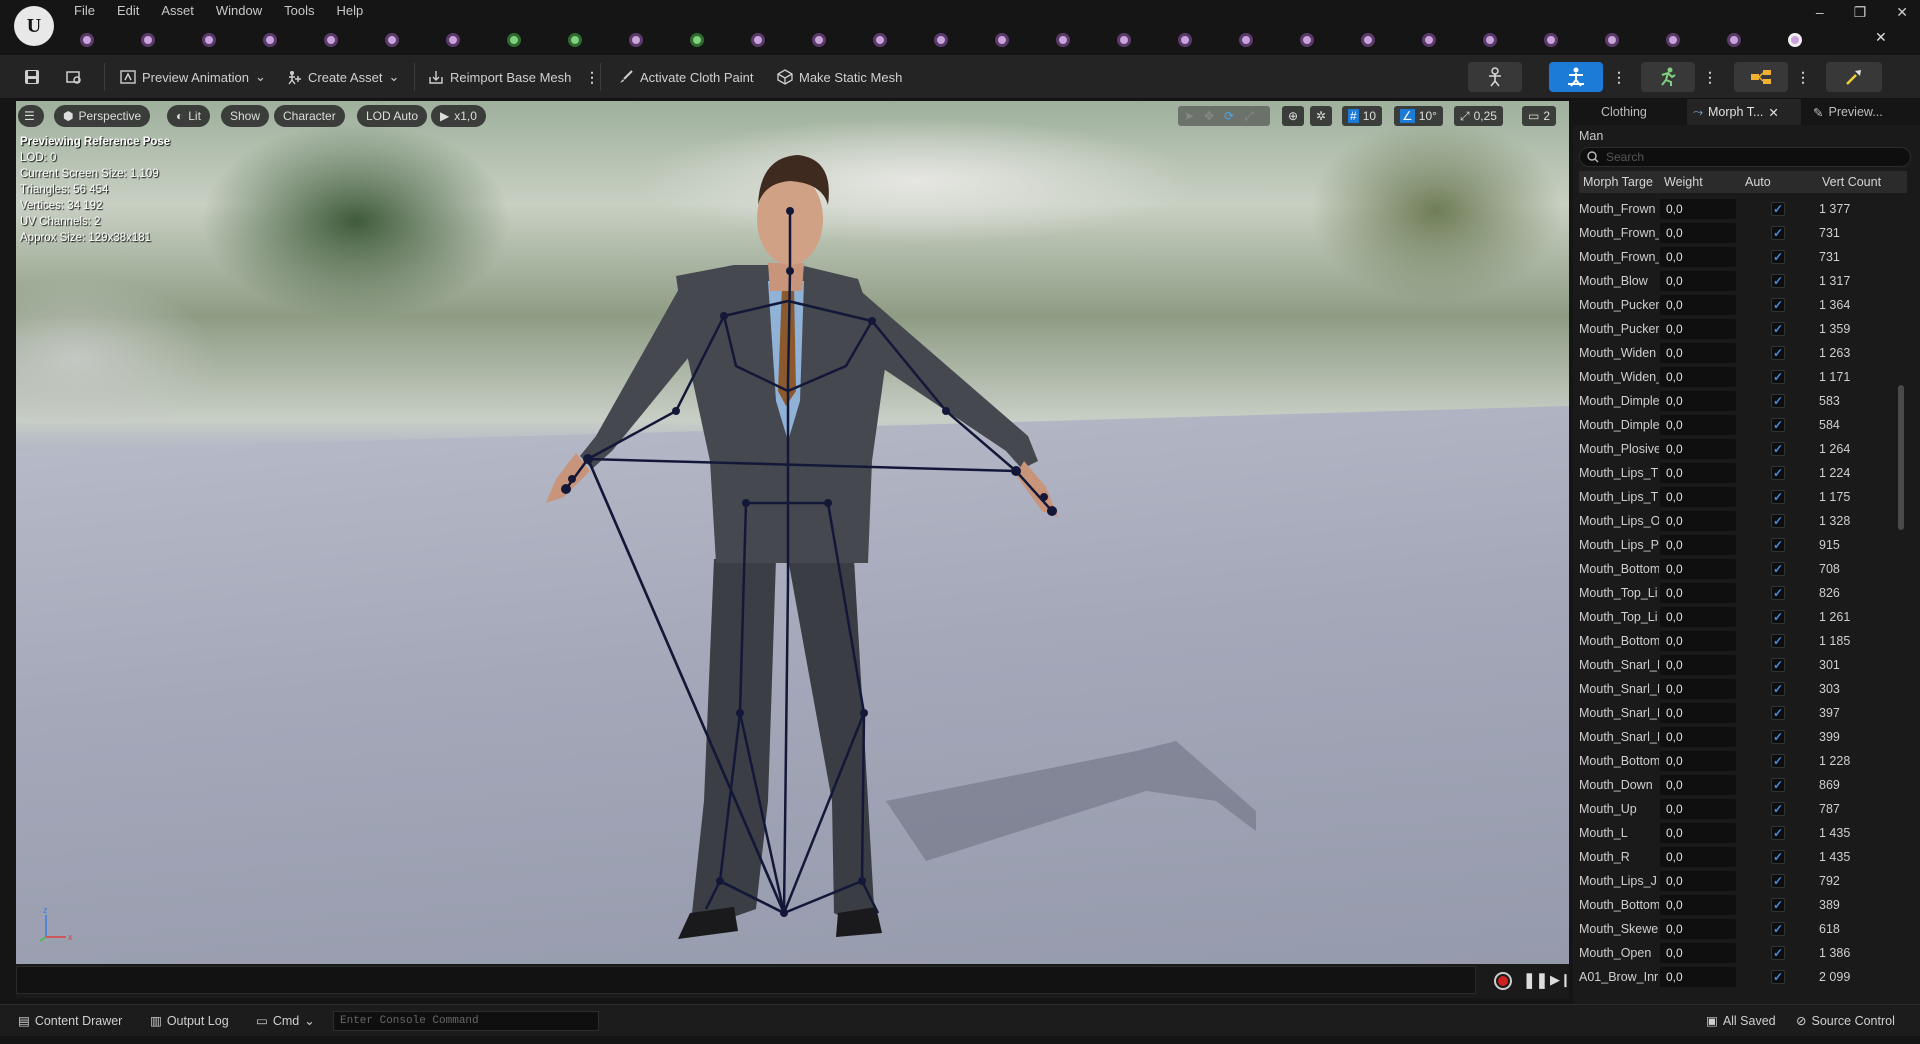 This screenshot has width=1920, height=1044. What do you see at coordinates (1743, 473) in the screenshot?
I see `table-row: Mouth_Lips_T 0,0 ✓ 1 224` at bounding box center [1743, 473].